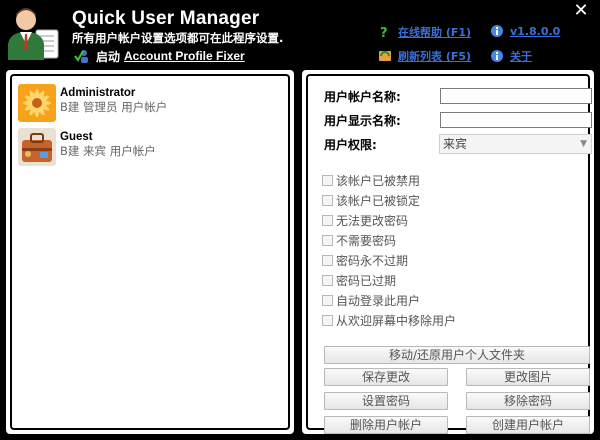  I want to click on check-user-icon, so click(81, 56).